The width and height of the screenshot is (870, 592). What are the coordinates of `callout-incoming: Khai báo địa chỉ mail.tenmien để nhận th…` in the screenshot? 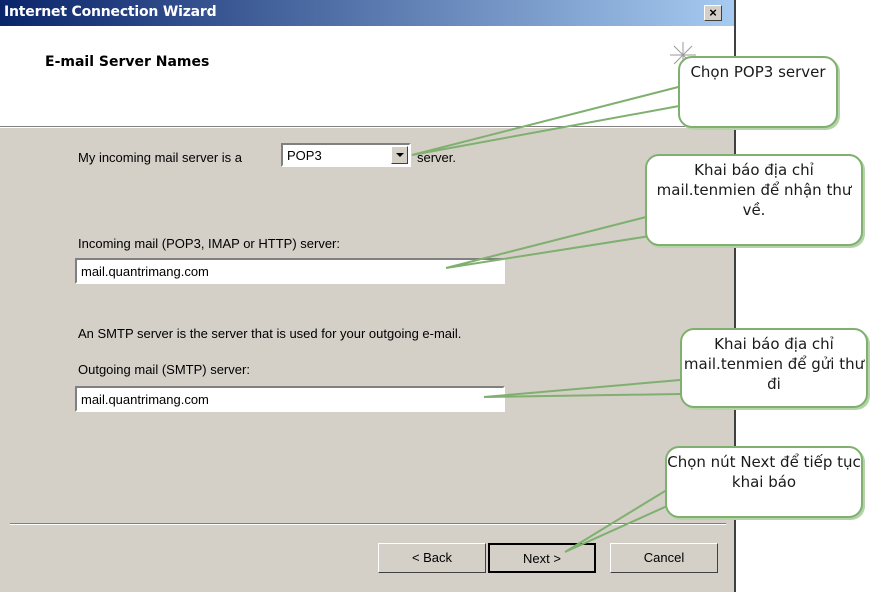 It's located at (754, 200).